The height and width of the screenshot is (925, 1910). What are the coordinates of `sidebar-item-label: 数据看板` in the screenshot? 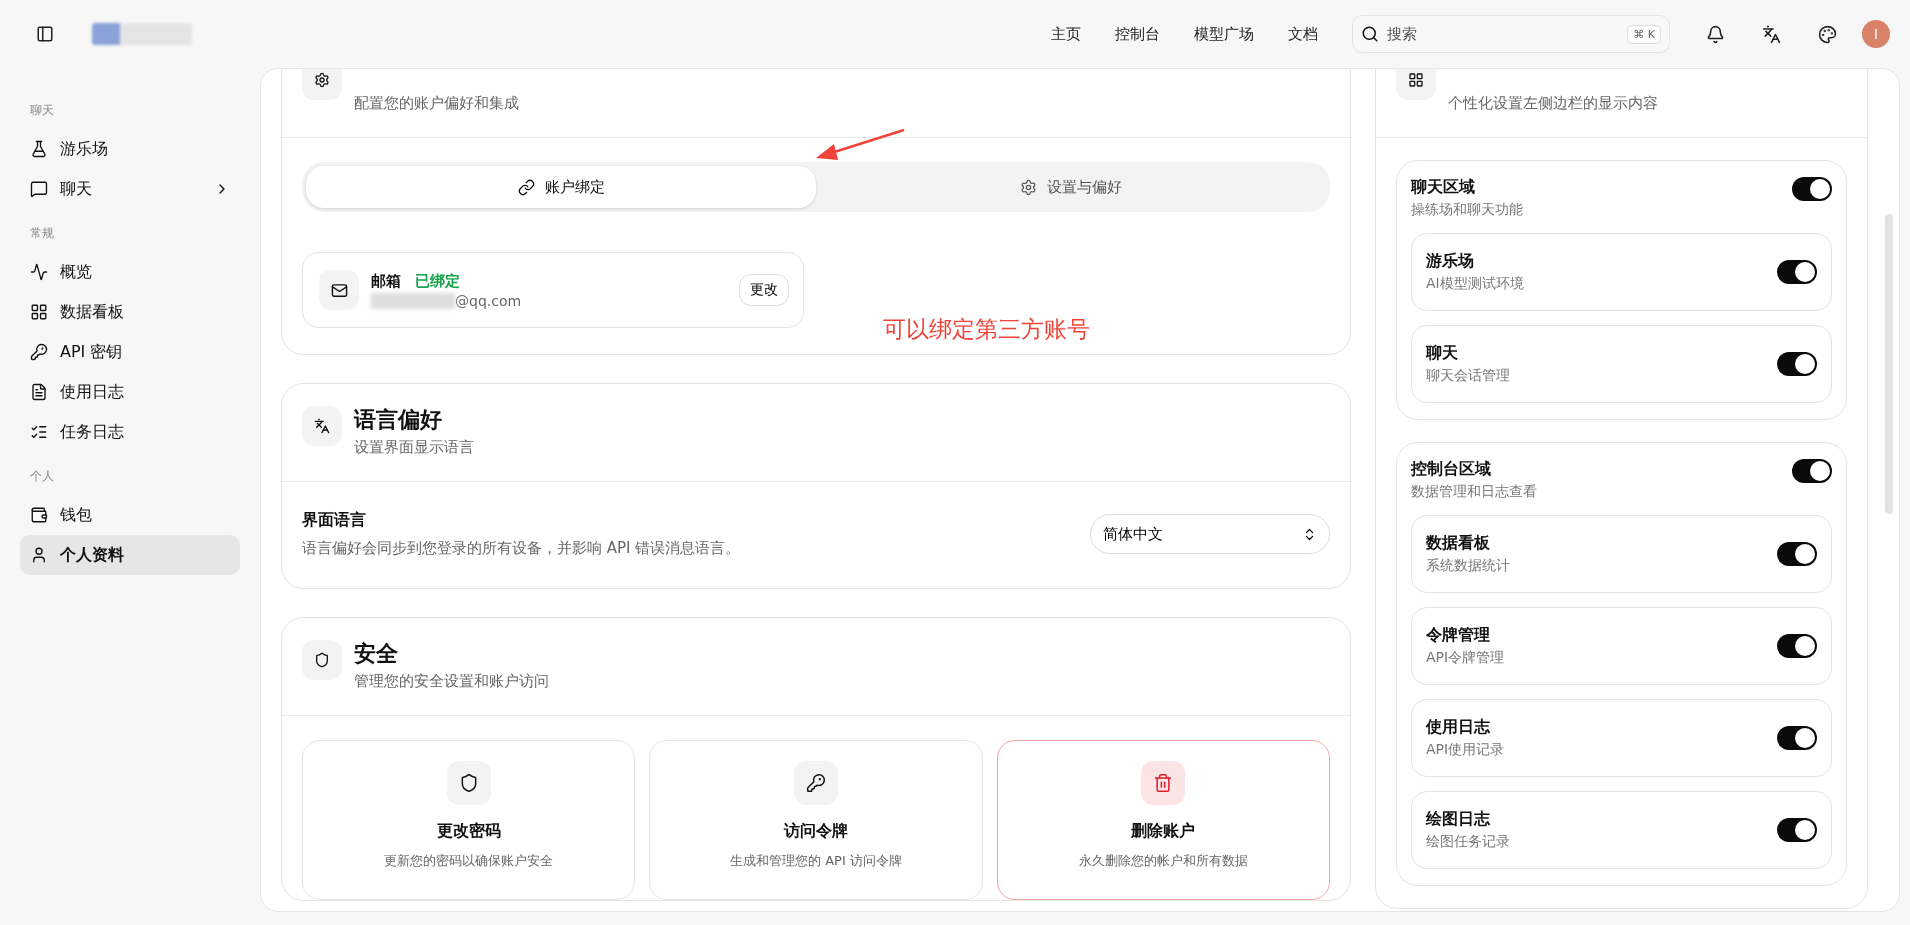 It's located at (92, 312).